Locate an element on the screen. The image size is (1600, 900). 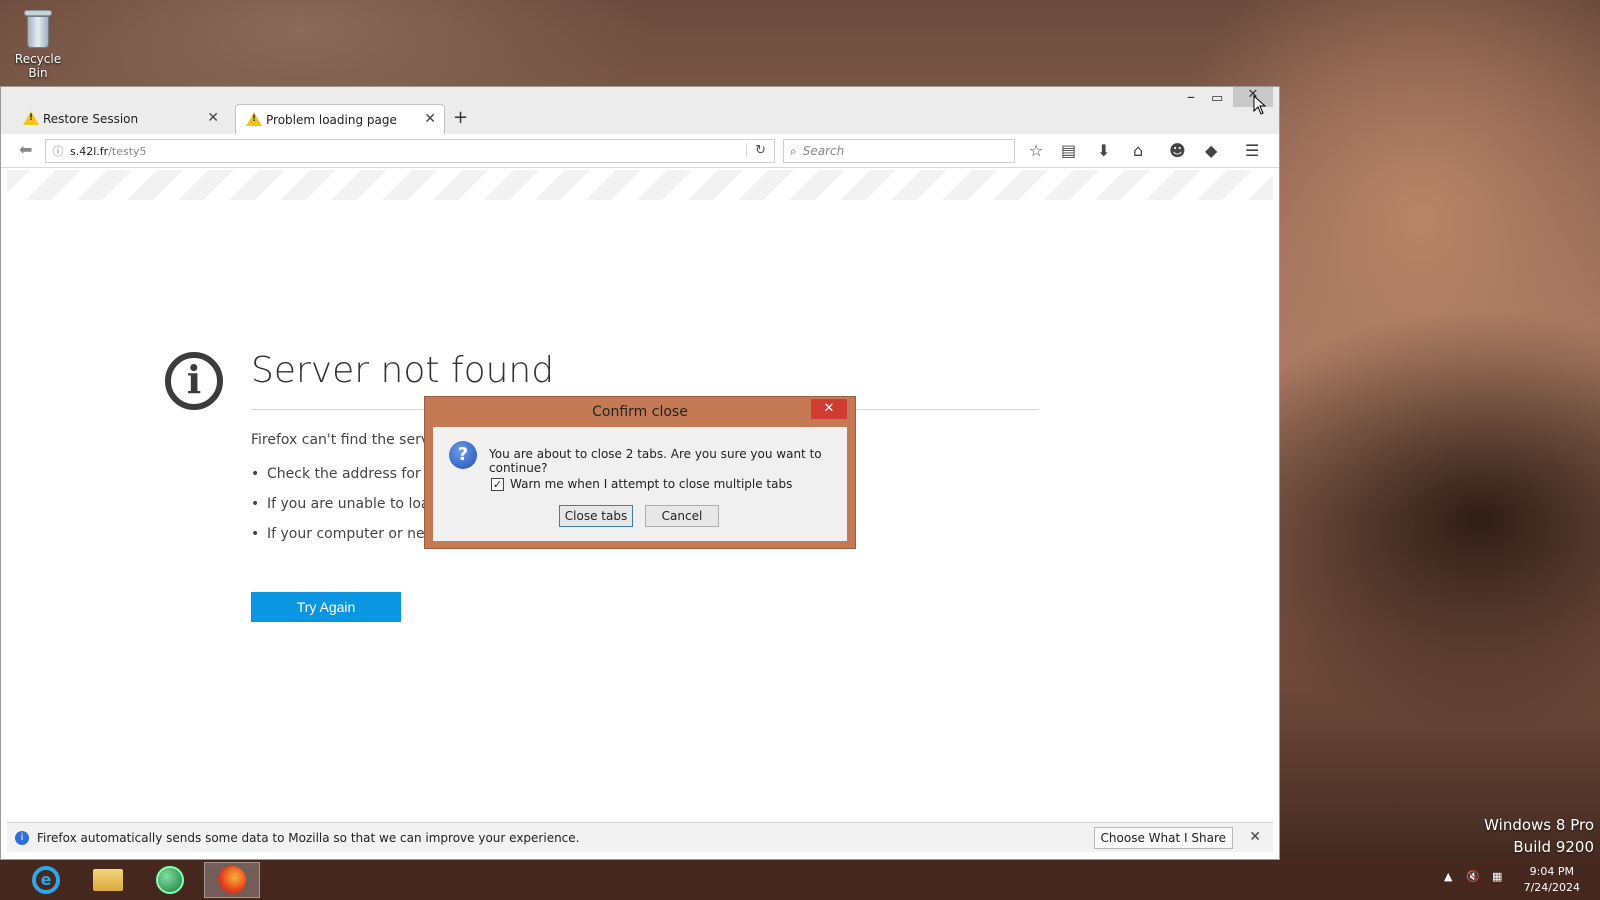
taskbar-ie: e is located at coordinates (46, 880).